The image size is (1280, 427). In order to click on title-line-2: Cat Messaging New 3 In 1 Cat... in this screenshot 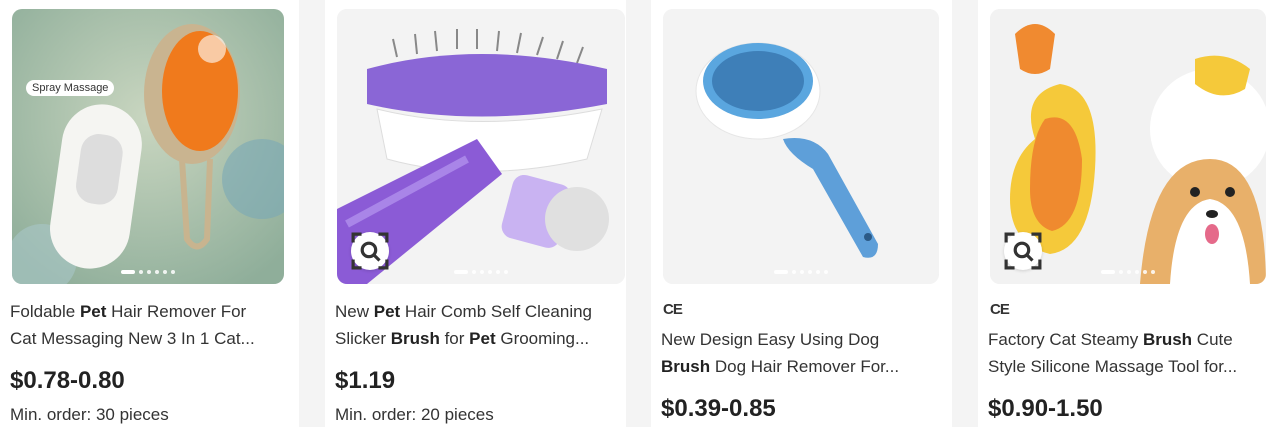, I will do `click(132, 338)`.